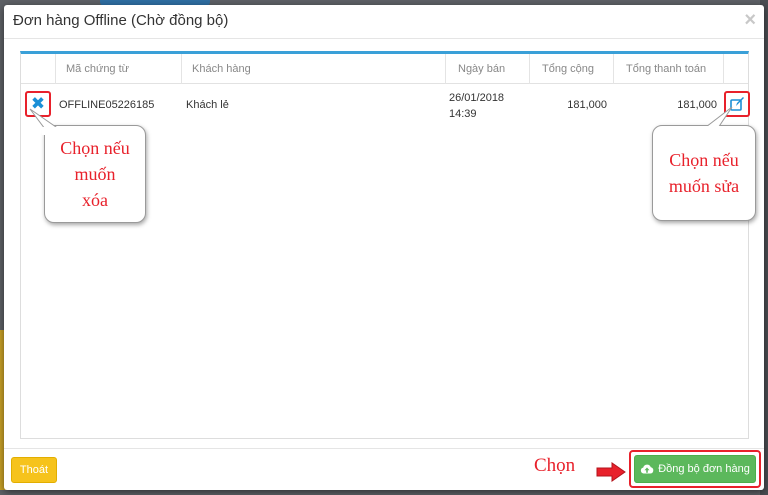 The width and height of the screenshot is (768, 495). Describe the element at coordinates (697, 105) in the screenshot. I see `cell-total-payment: 181,000` at that location.